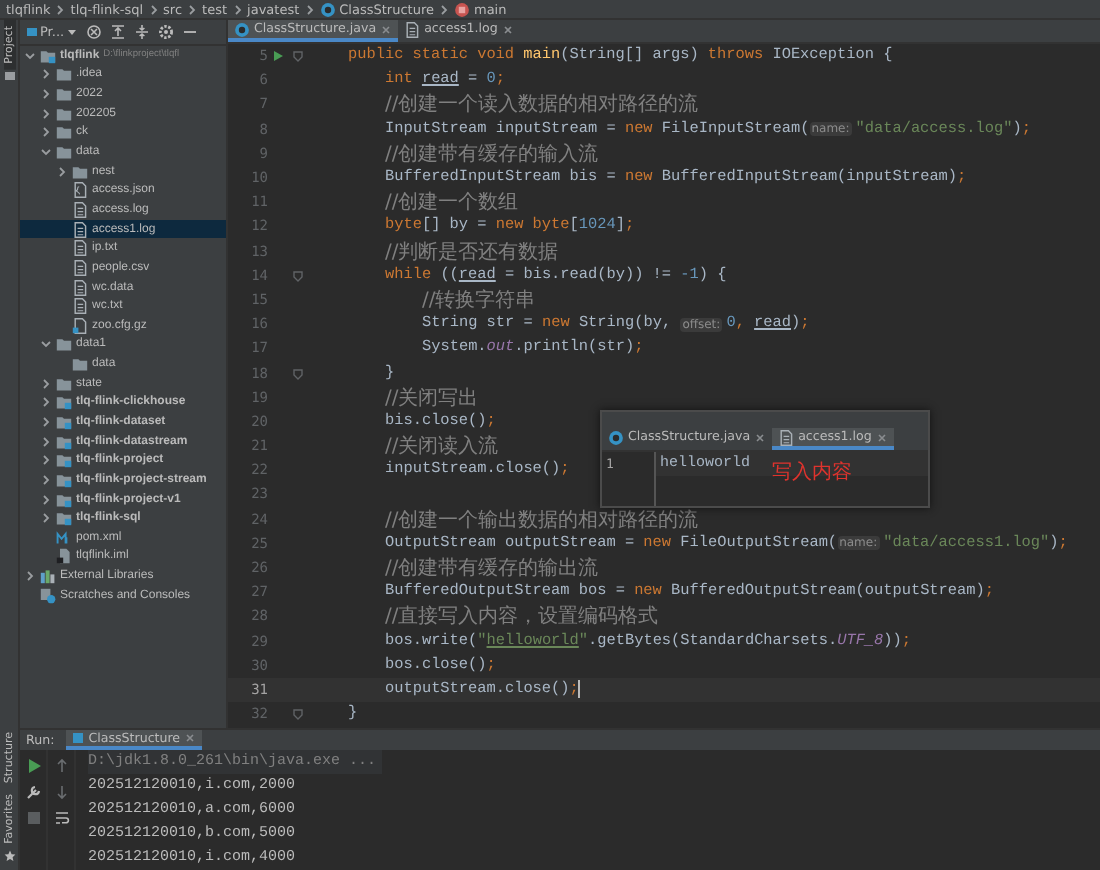  What do you see at coordinates (33, 792) in the screenshot?
I see `wrench-icon` at bounding box center [33, 792].